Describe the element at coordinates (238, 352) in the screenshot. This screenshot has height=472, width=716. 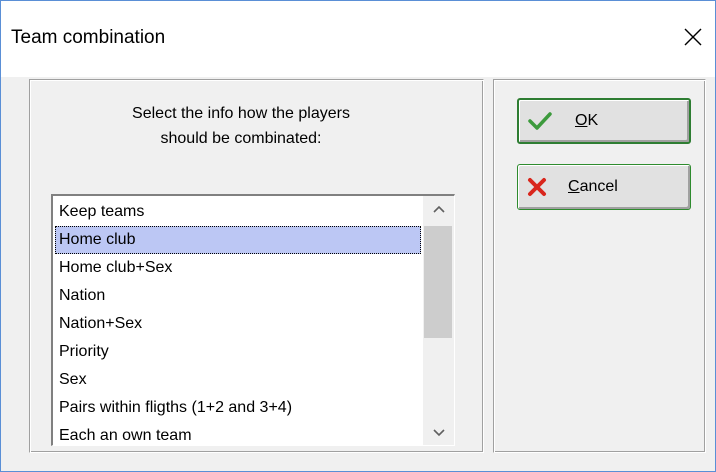
I see `list-item: Priority` at that location.